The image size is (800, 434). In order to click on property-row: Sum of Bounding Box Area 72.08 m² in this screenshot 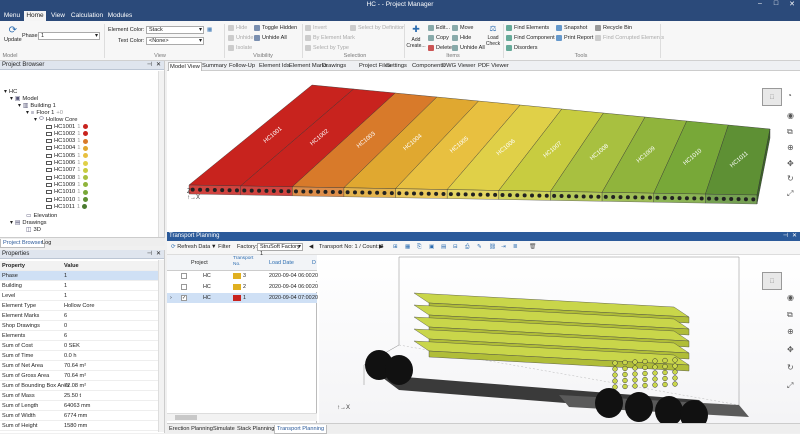, I will do `click(79, 386)`.